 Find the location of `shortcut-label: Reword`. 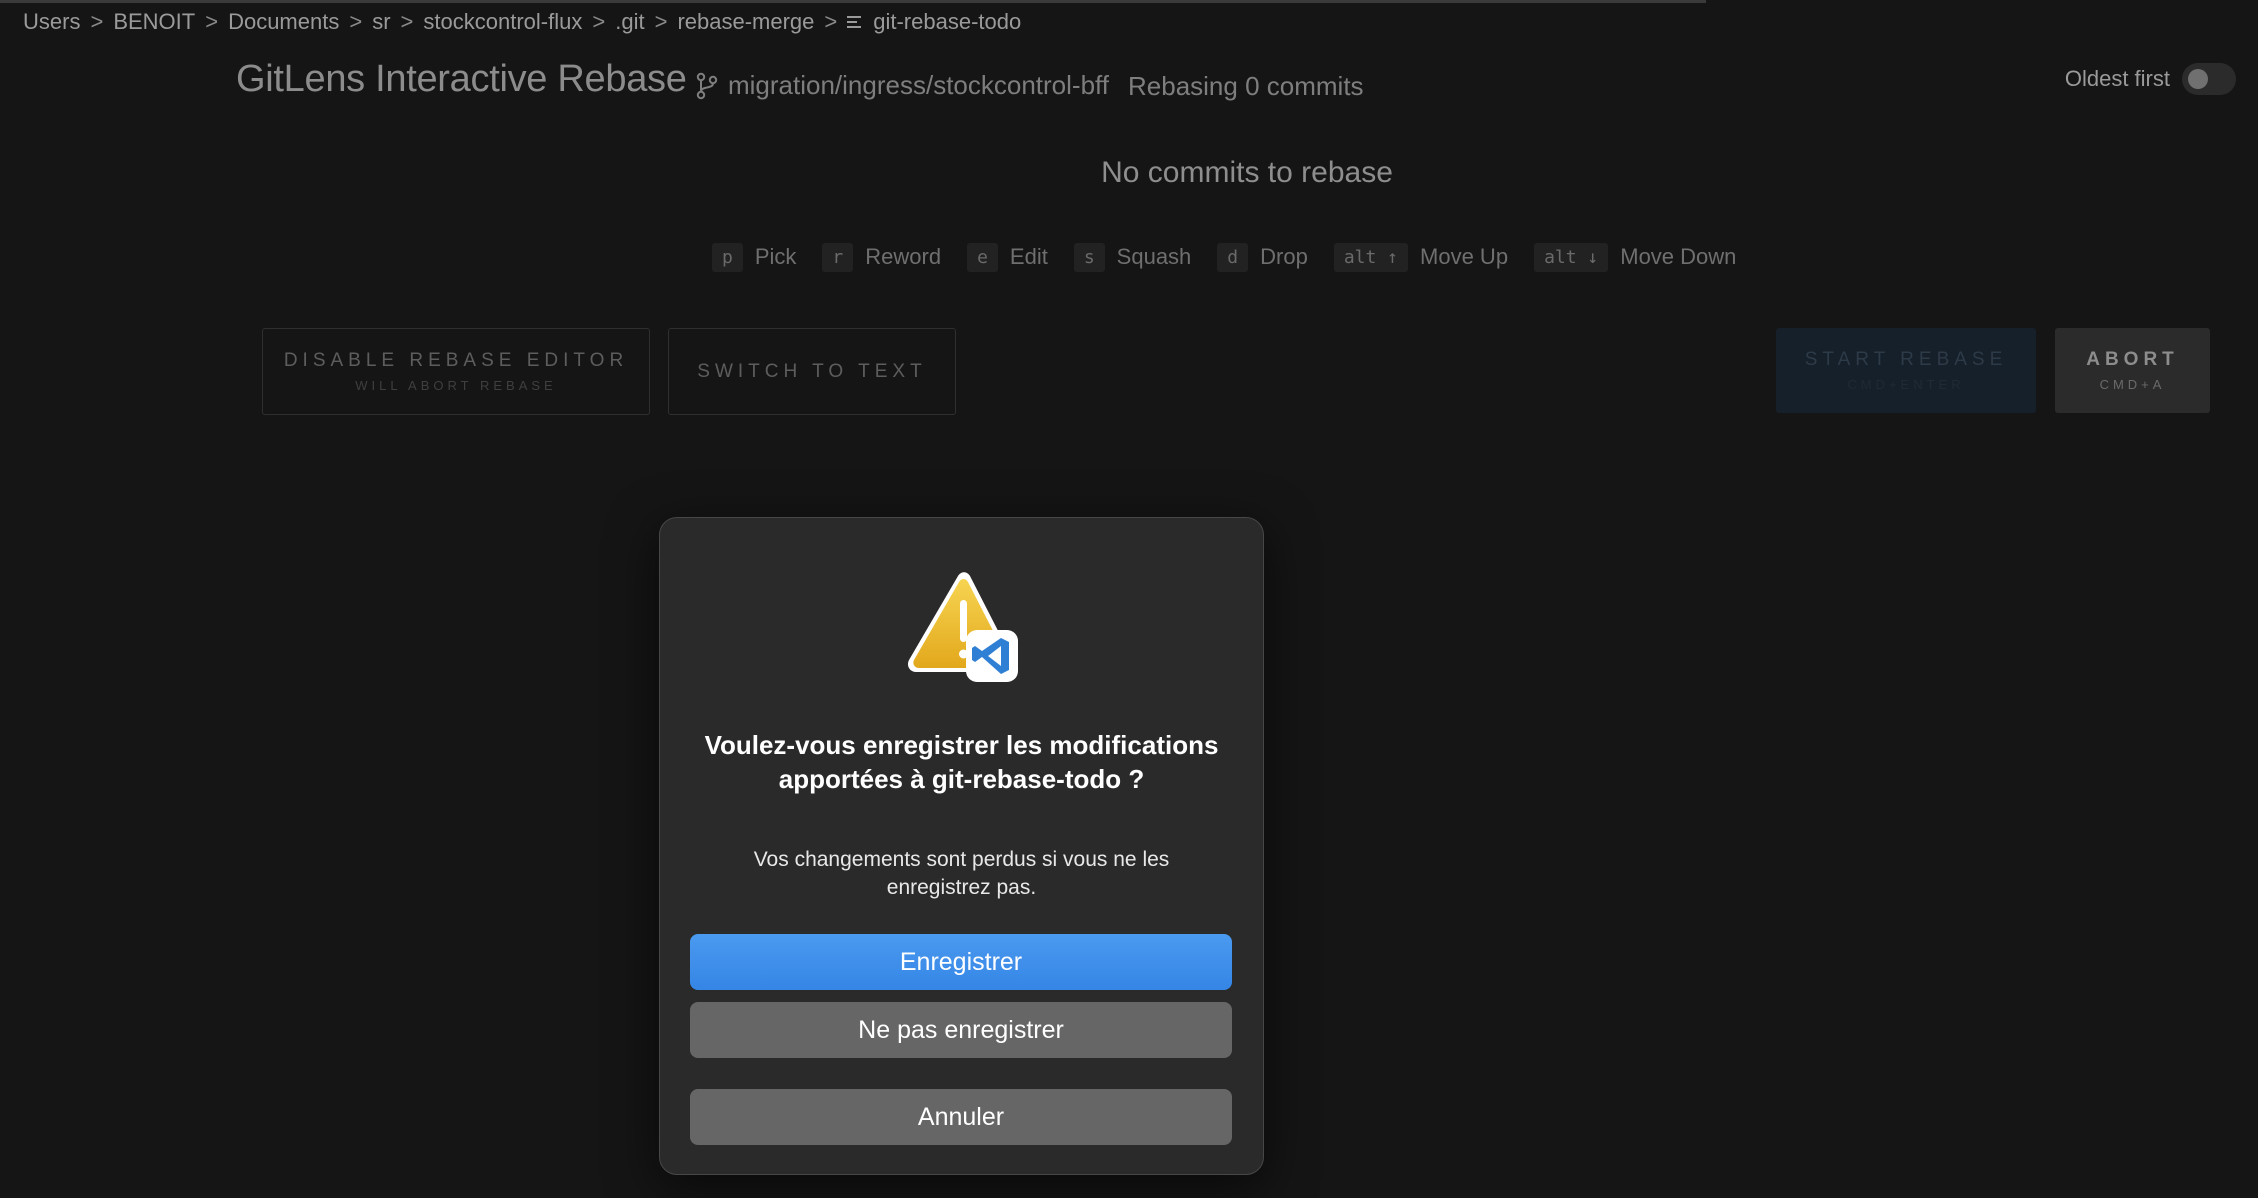

shortcut-label: Reword is located at coordinates (903, 256).